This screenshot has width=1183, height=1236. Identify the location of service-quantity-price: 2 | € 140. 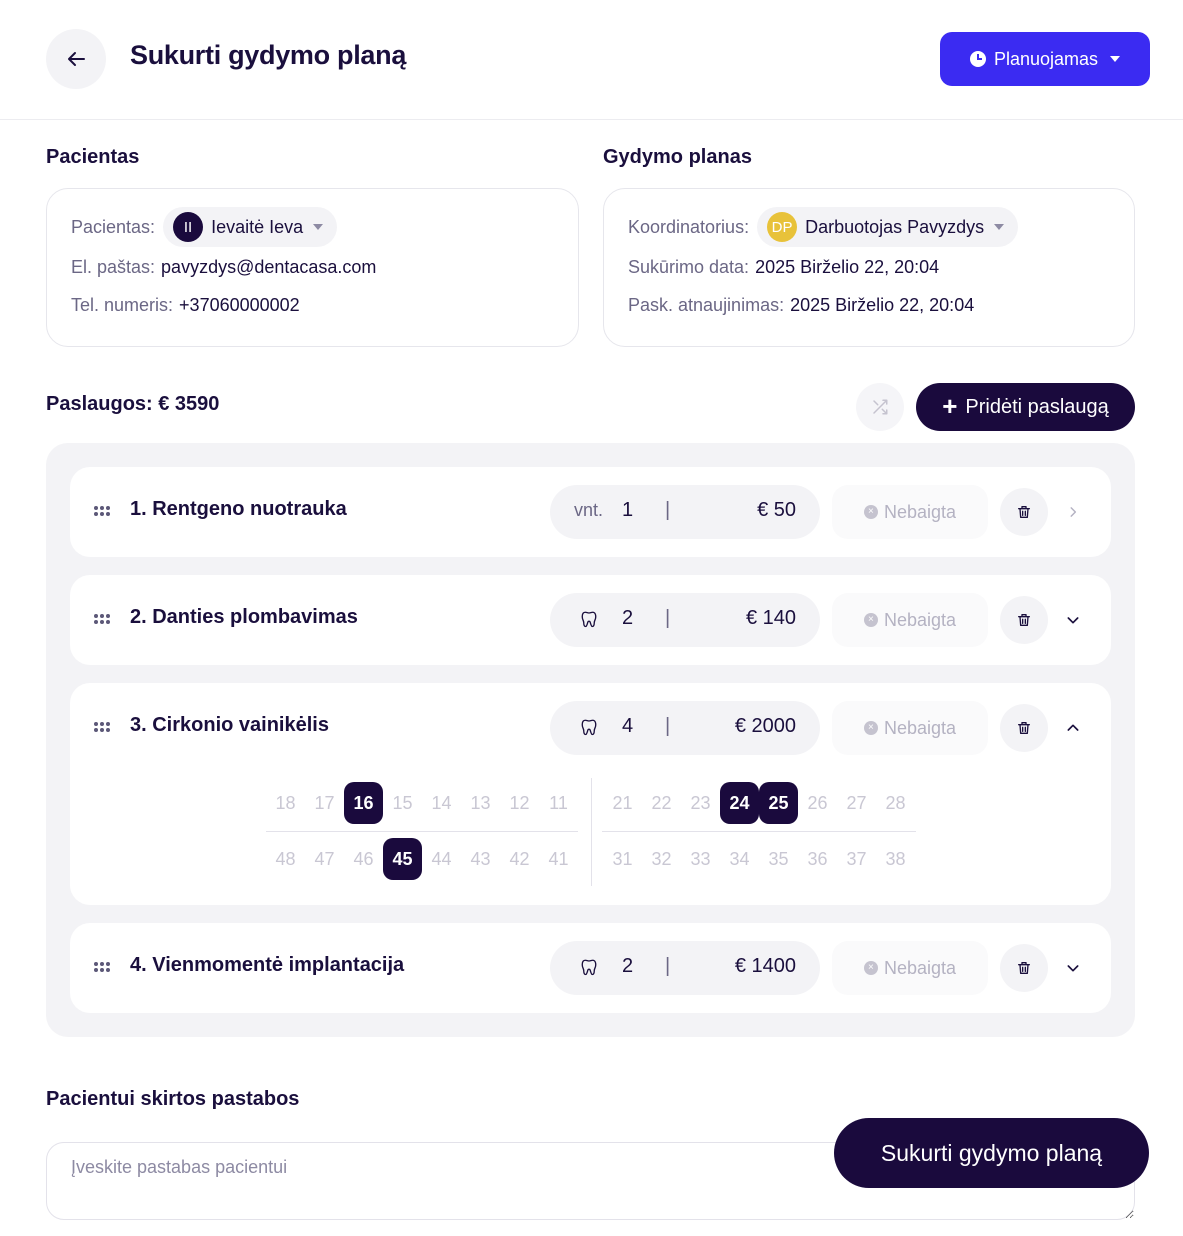
(685, 620).